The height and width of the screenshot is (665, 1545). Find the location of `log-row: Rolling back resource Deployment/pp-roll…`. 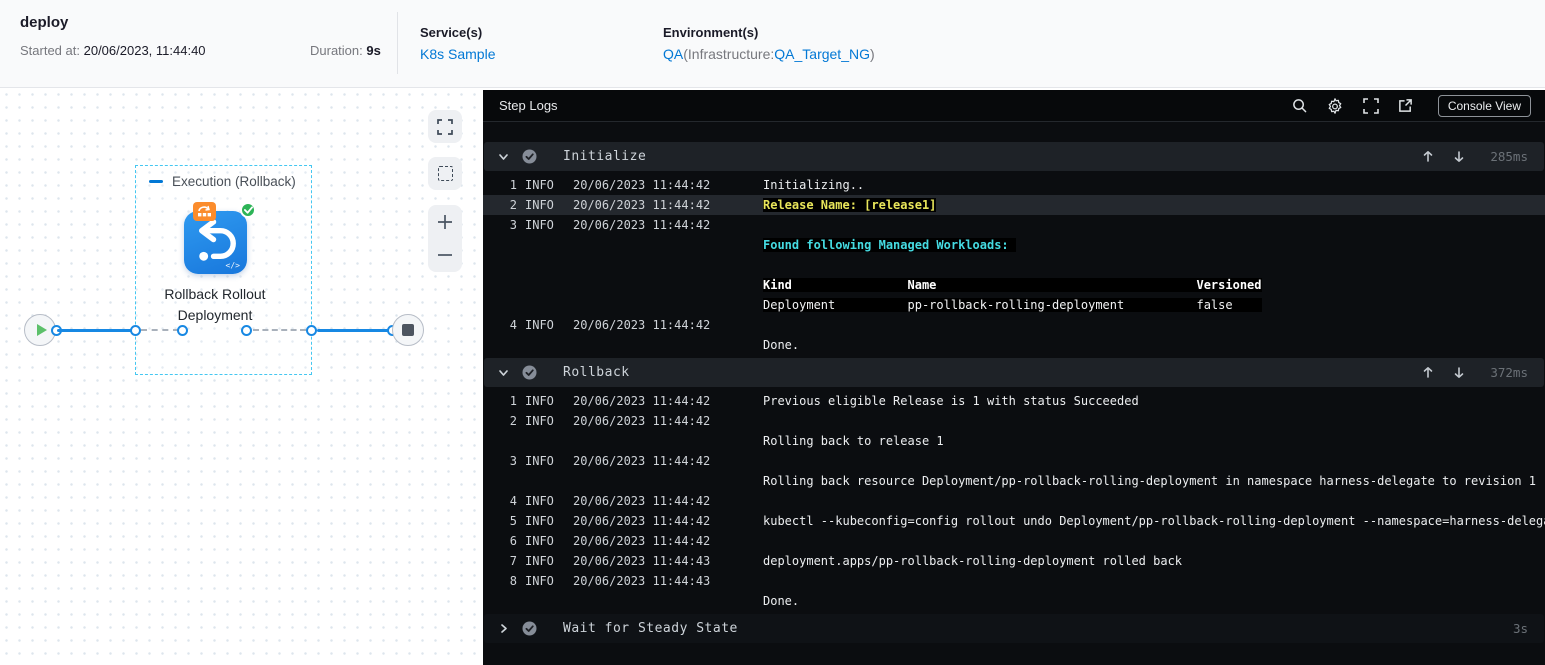

log-row: Rolling back resource Deployment/pp-roll… is located at coordinates (1014, 481).